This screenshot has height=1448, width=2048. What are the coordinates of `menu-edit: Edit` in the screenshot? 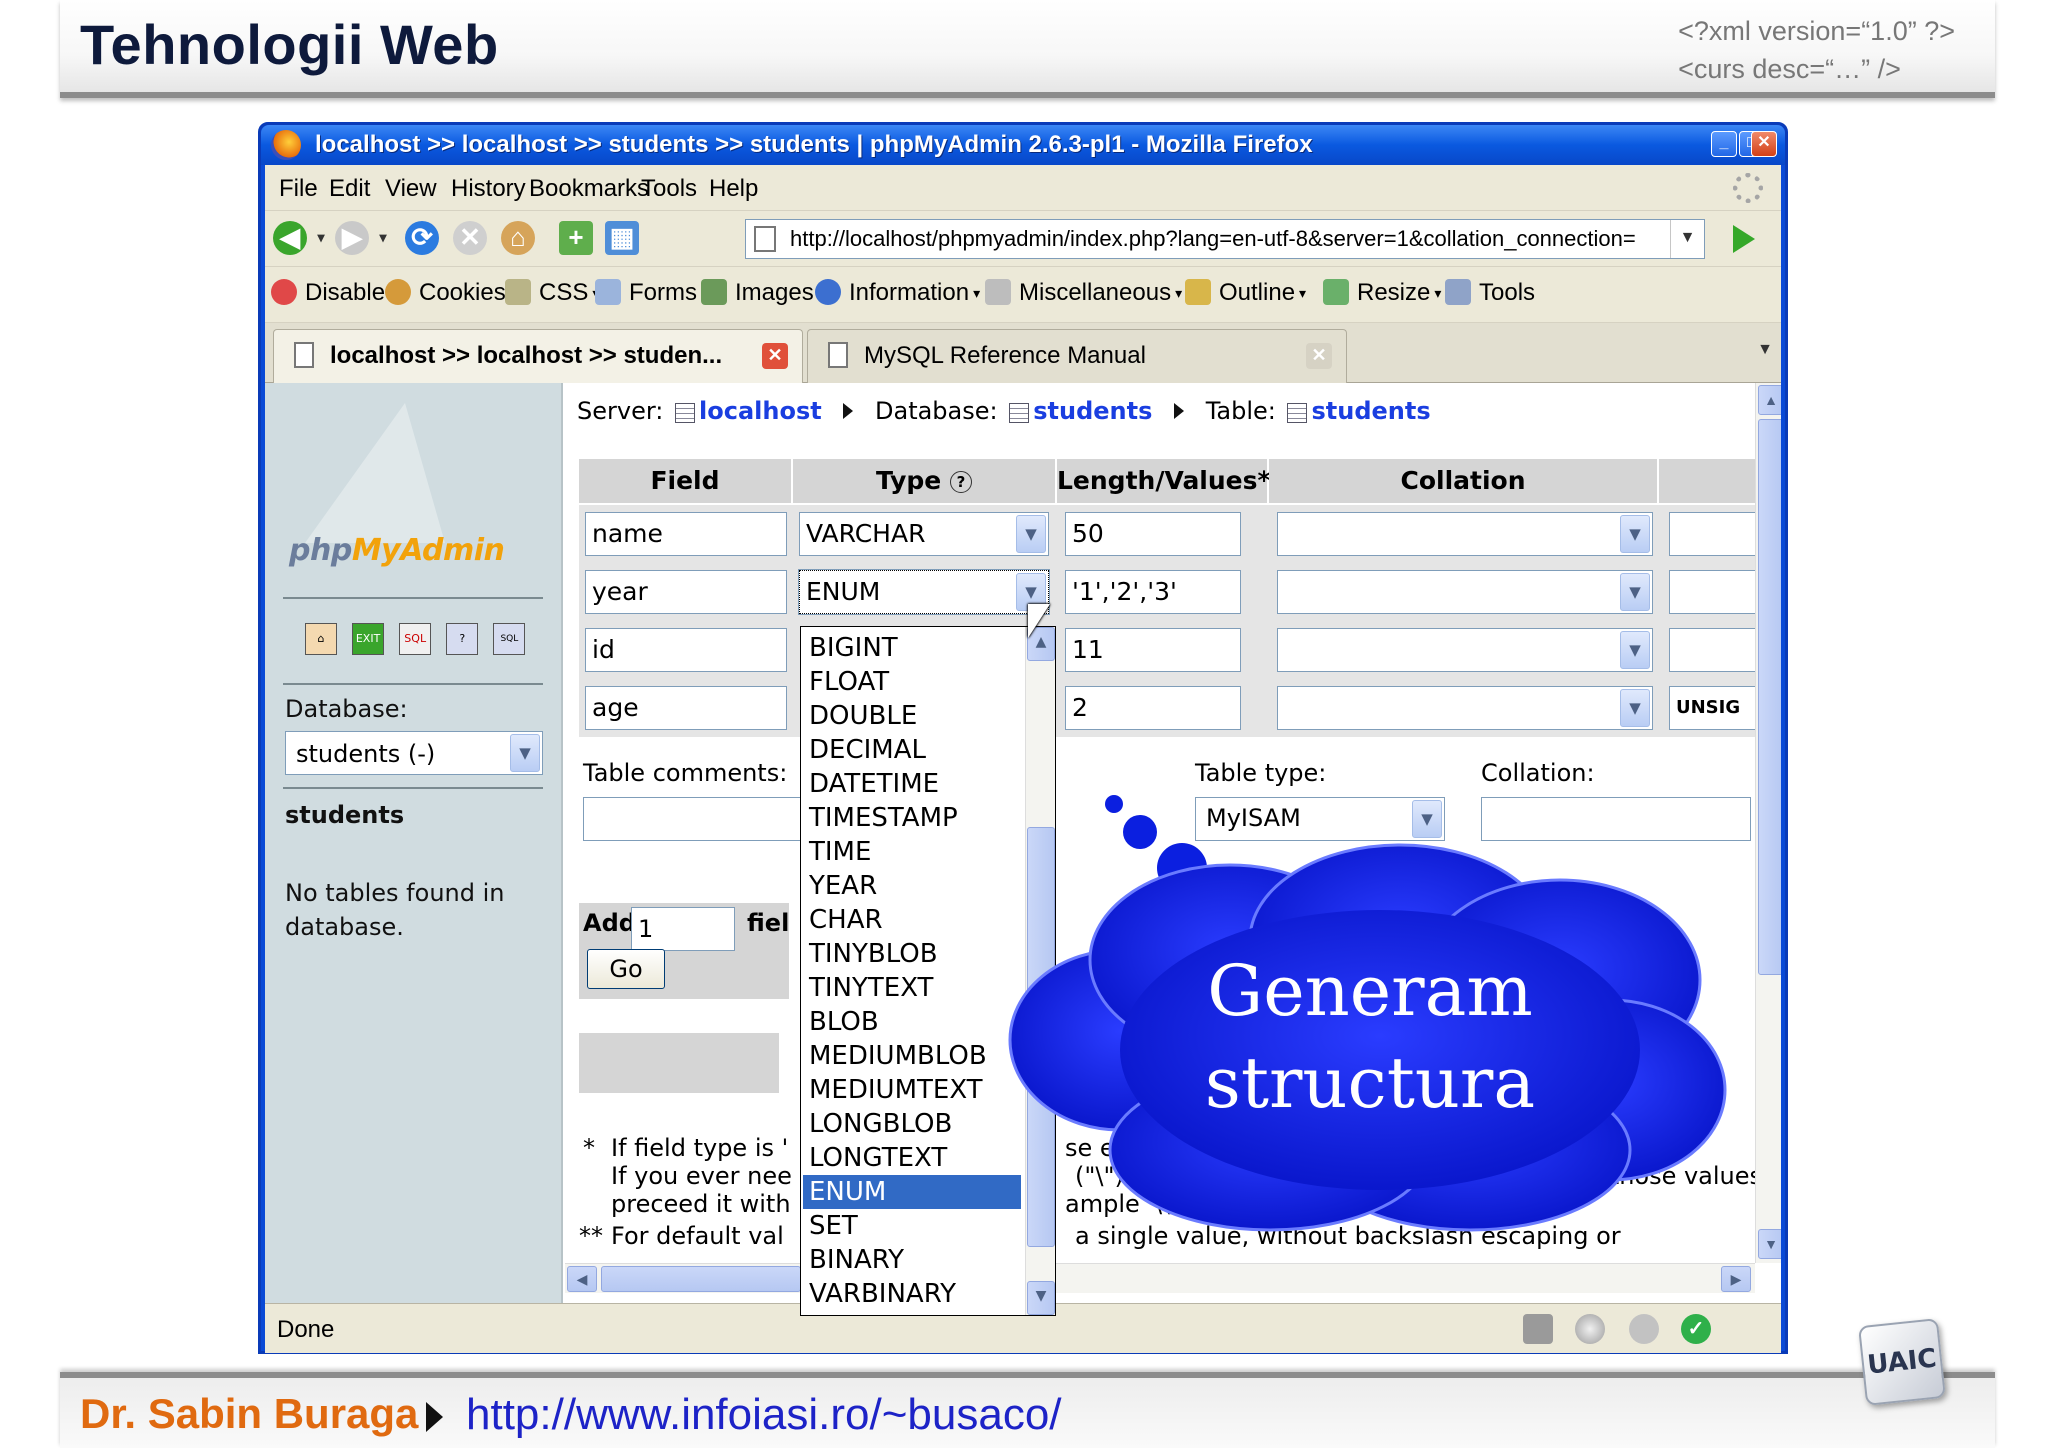 It's located at (349, 189).